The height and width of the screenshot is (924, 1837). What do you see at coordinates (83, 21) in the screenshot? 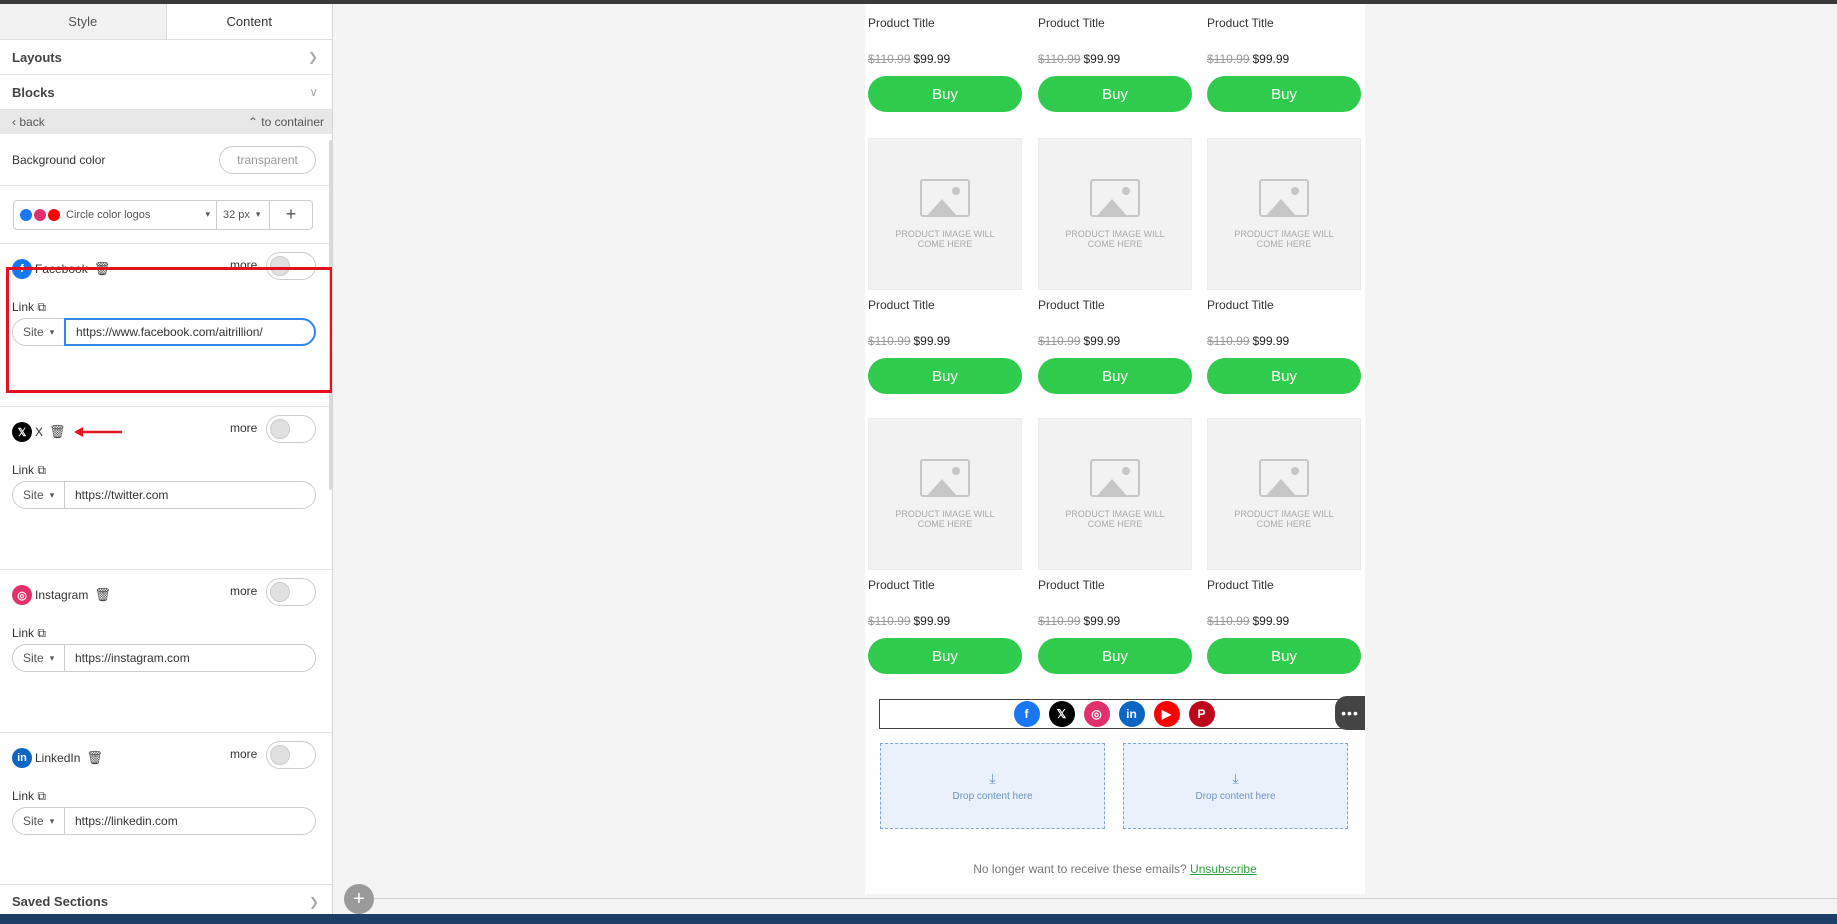
I see `tab-style: Style` at bounding box center [83, 21].